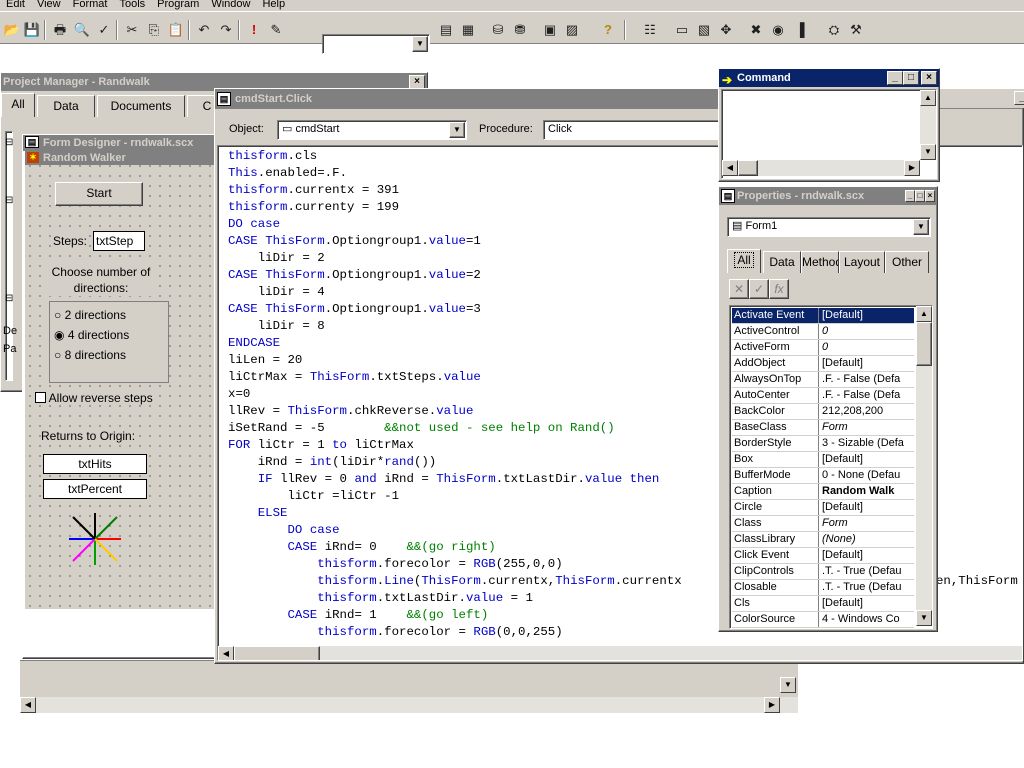 This screenshot has height=768, width=1024. Describe the element at coordinates (226, 30) in the screenshot. I see `redo-icon: ↷` at that location.